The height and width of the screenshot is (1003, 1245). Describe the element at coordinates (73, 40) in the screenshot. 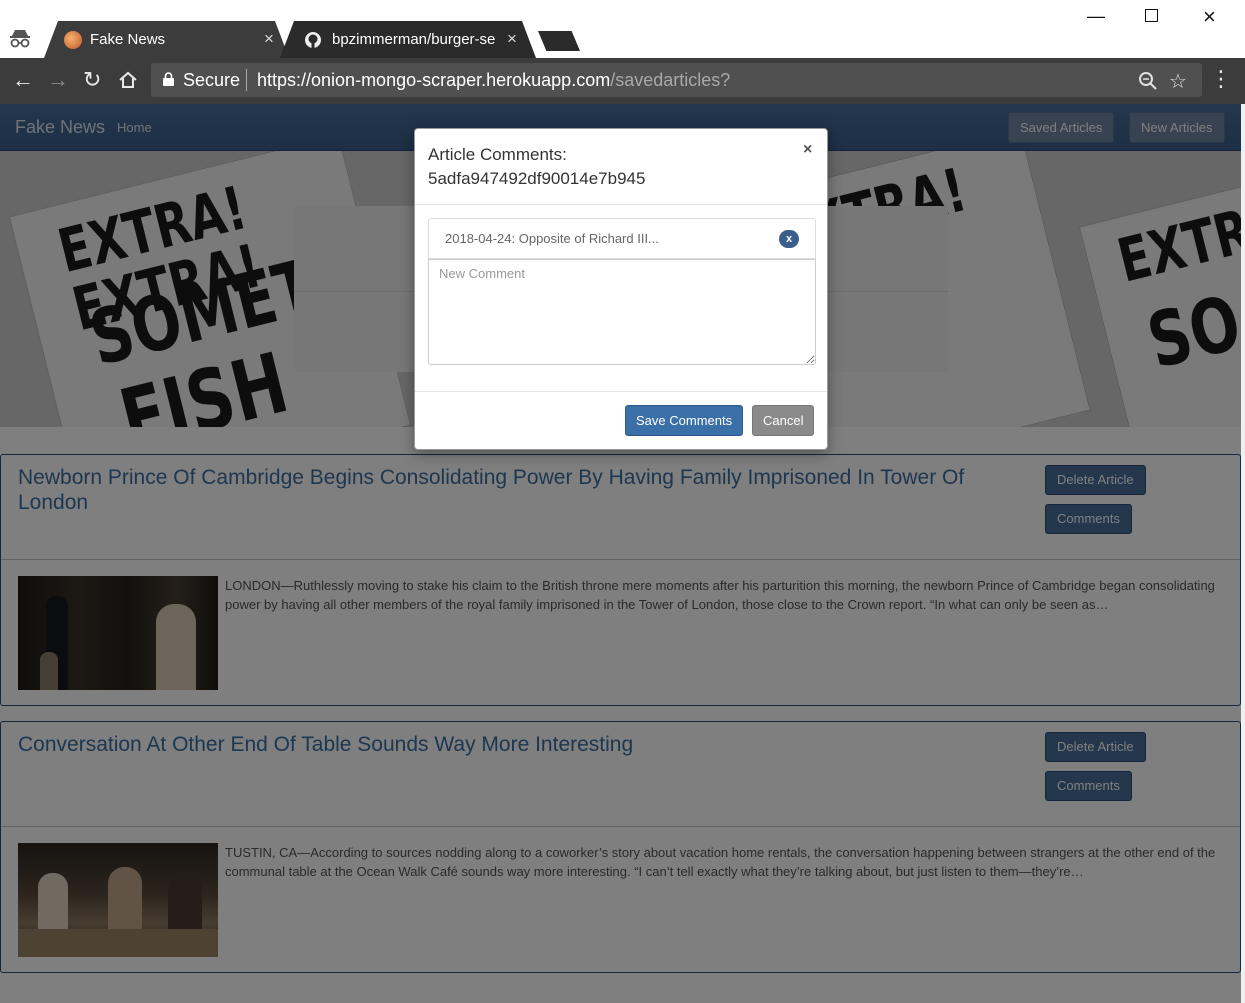

I see `onion-favicon-icon` at that location.